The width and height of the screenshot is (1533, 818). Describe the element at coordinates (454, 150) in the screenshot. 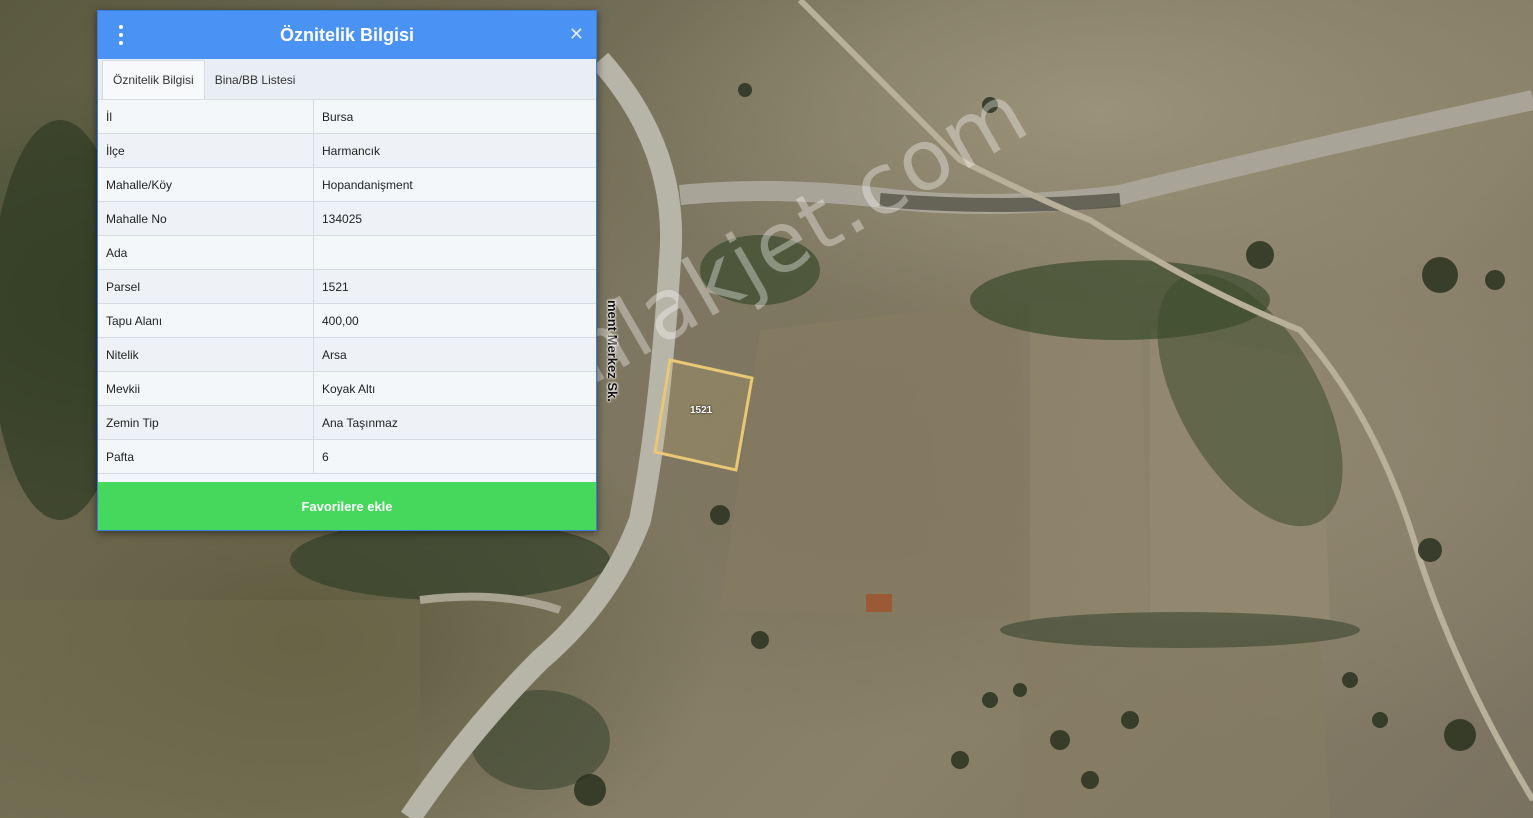

I see `row-value: Harmancık` at that location.